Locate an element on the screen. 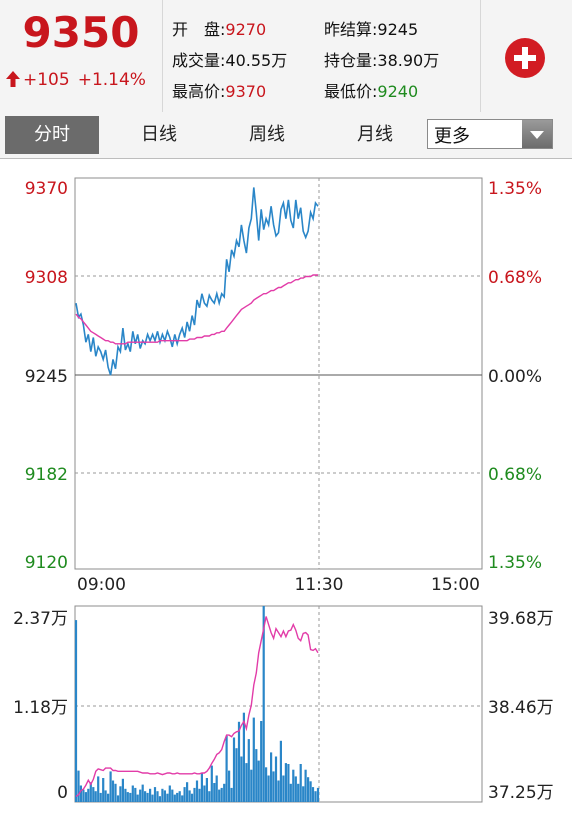 This screenshot has height=824, width=572. tab-daily: 日线 is located at coordinates (159, 135).